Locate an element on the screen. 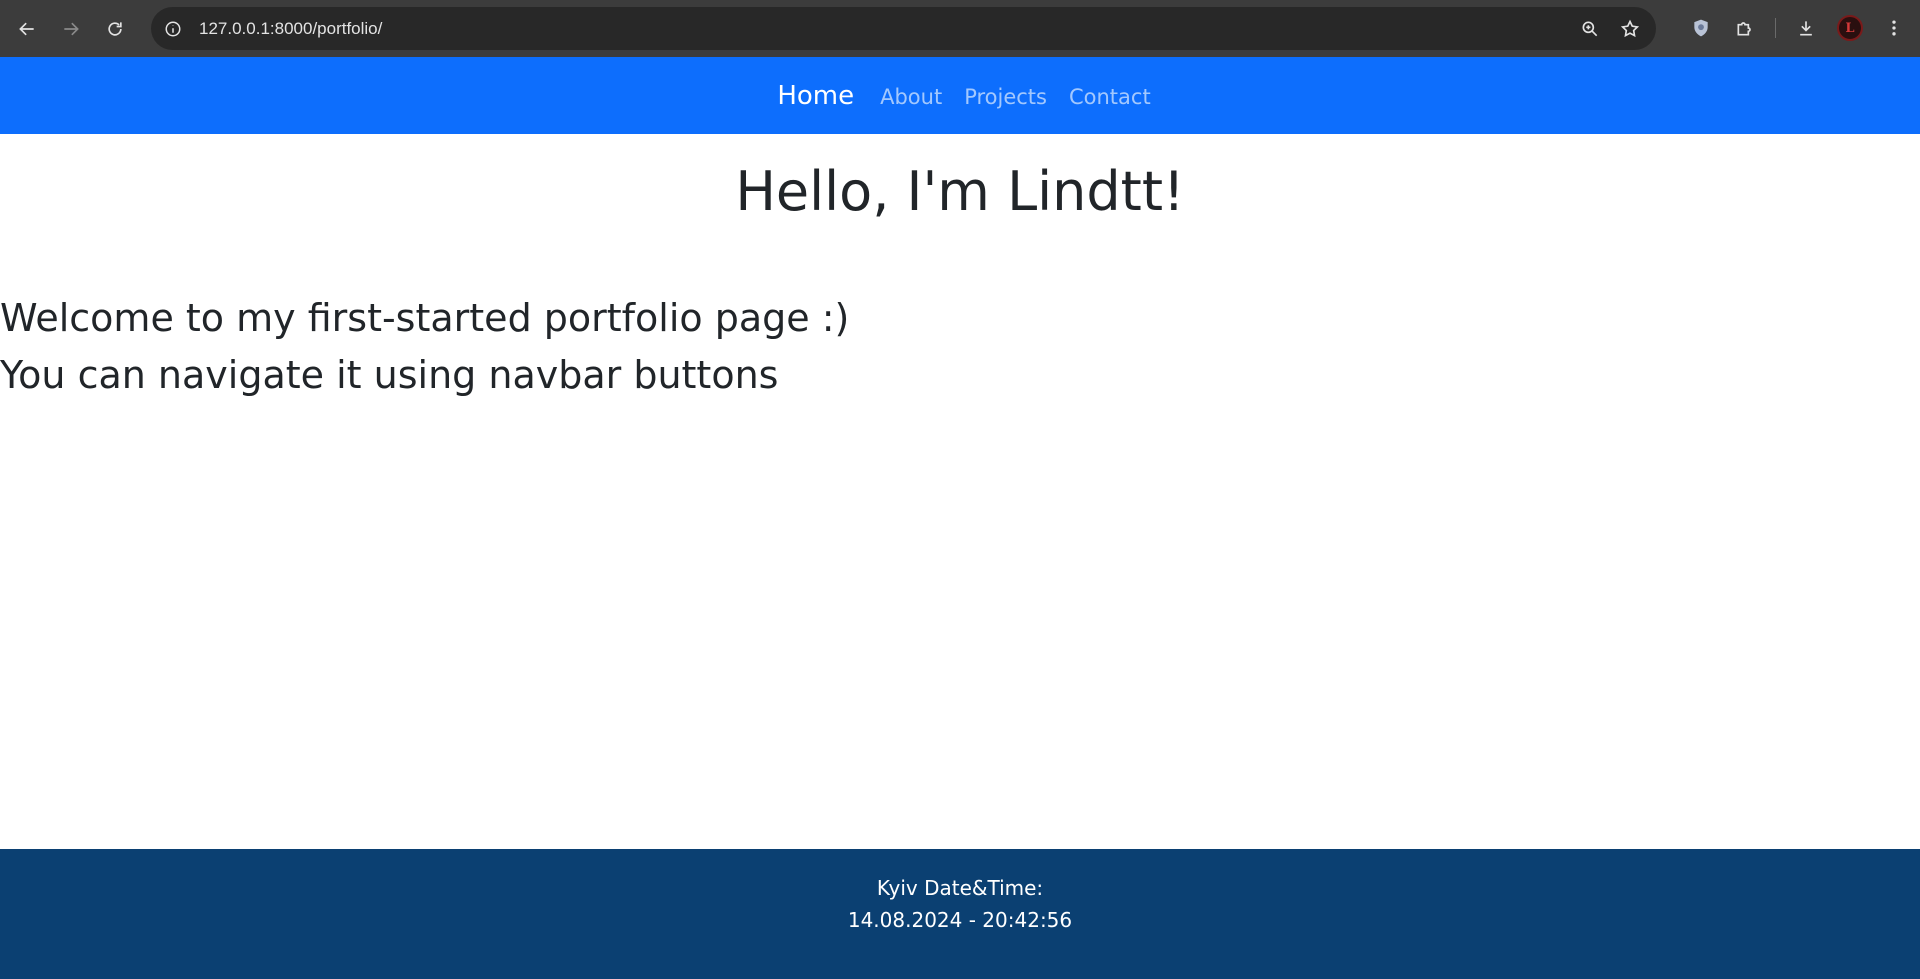  nav-home-link: Home is located at coordinates (815, 96).